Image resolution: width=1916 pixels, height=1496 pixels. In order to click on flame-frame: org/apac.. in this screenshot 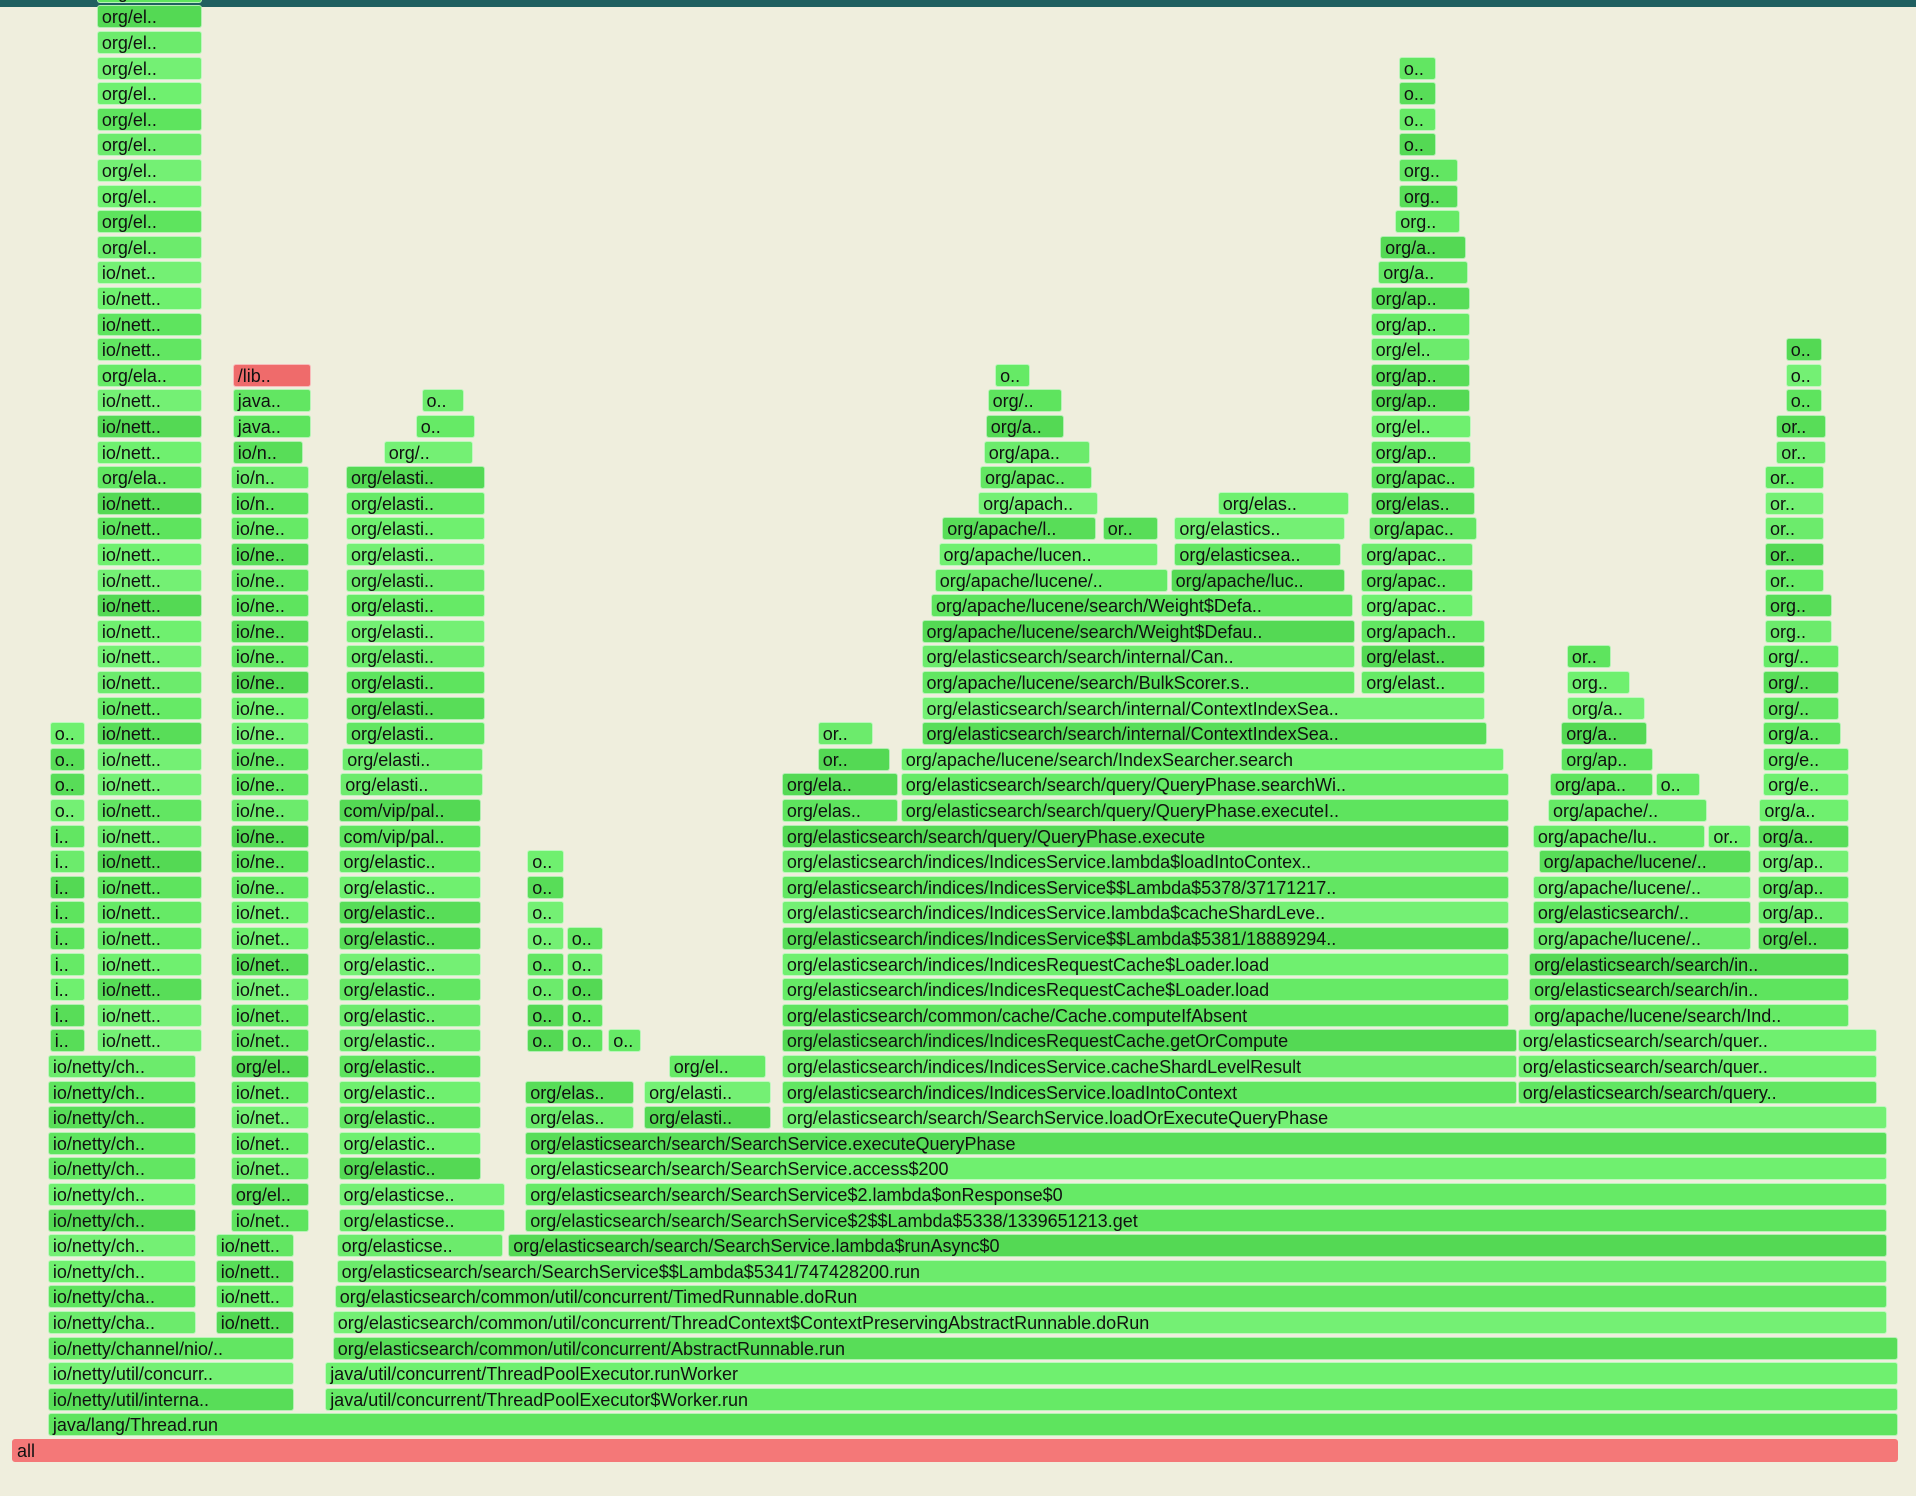, I will do `click(1417, 580)`.